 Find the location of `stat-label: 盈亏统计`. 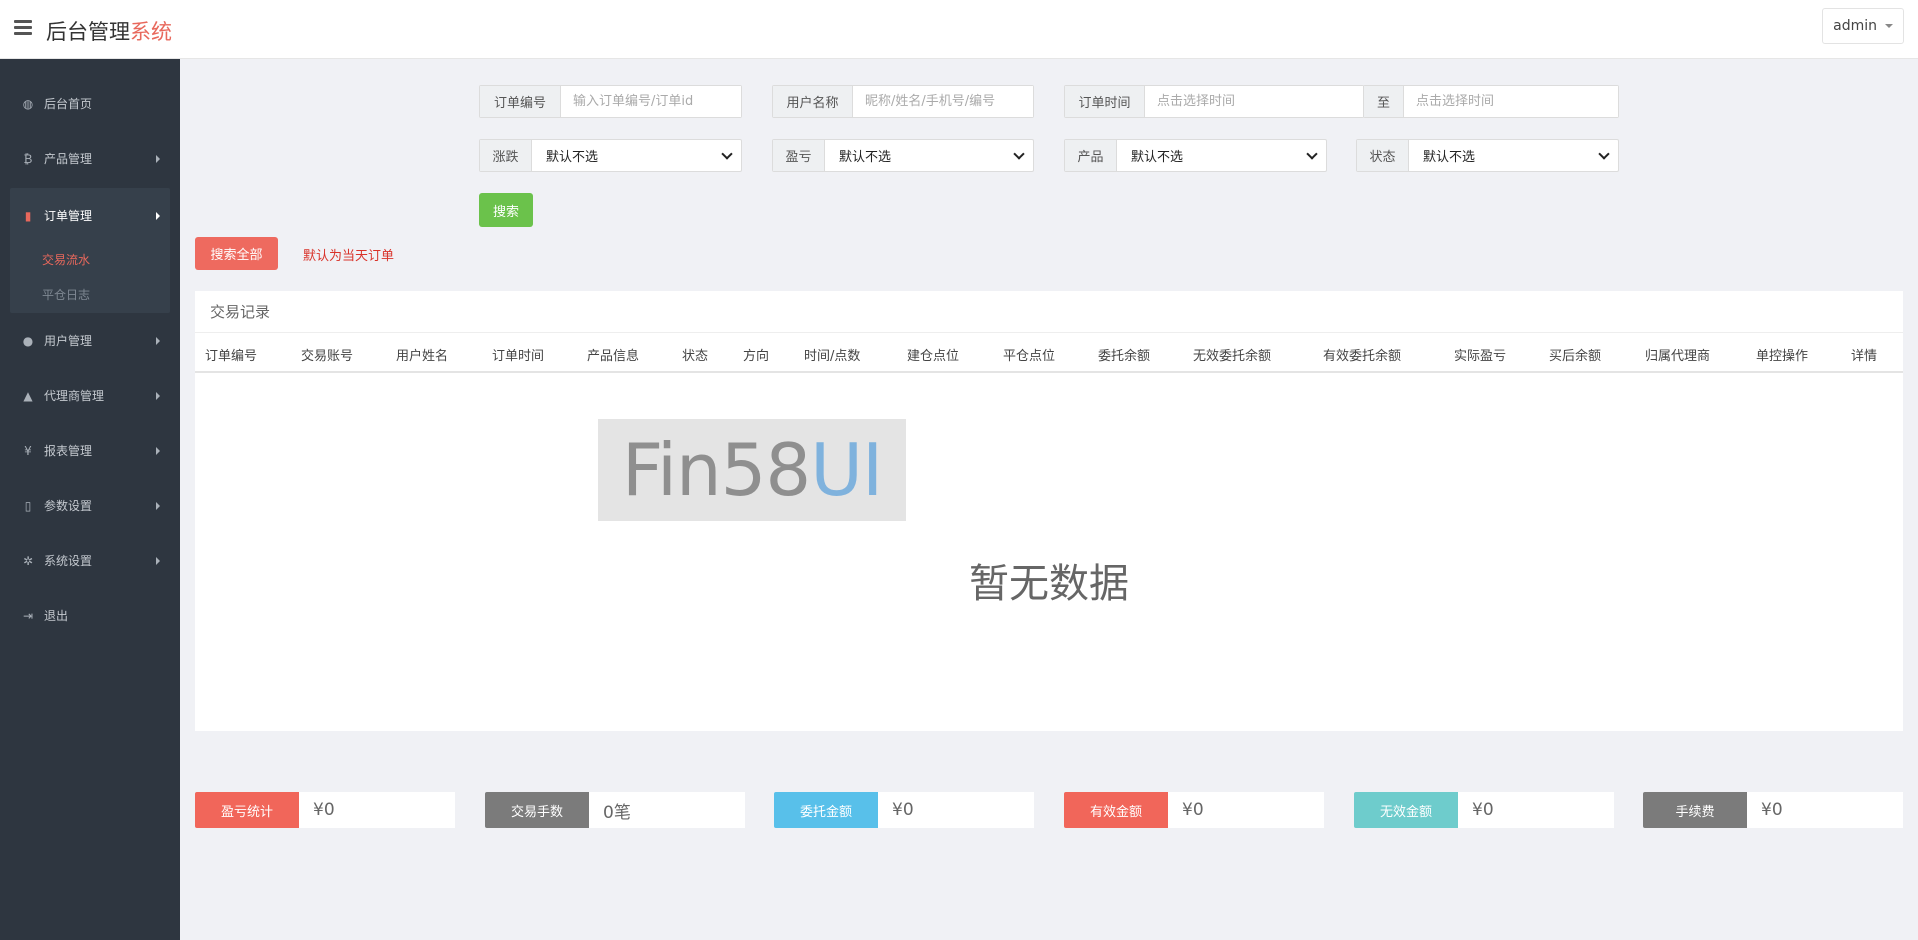

stat-label: 盈亏统计 is located at coordinates (247, 810).